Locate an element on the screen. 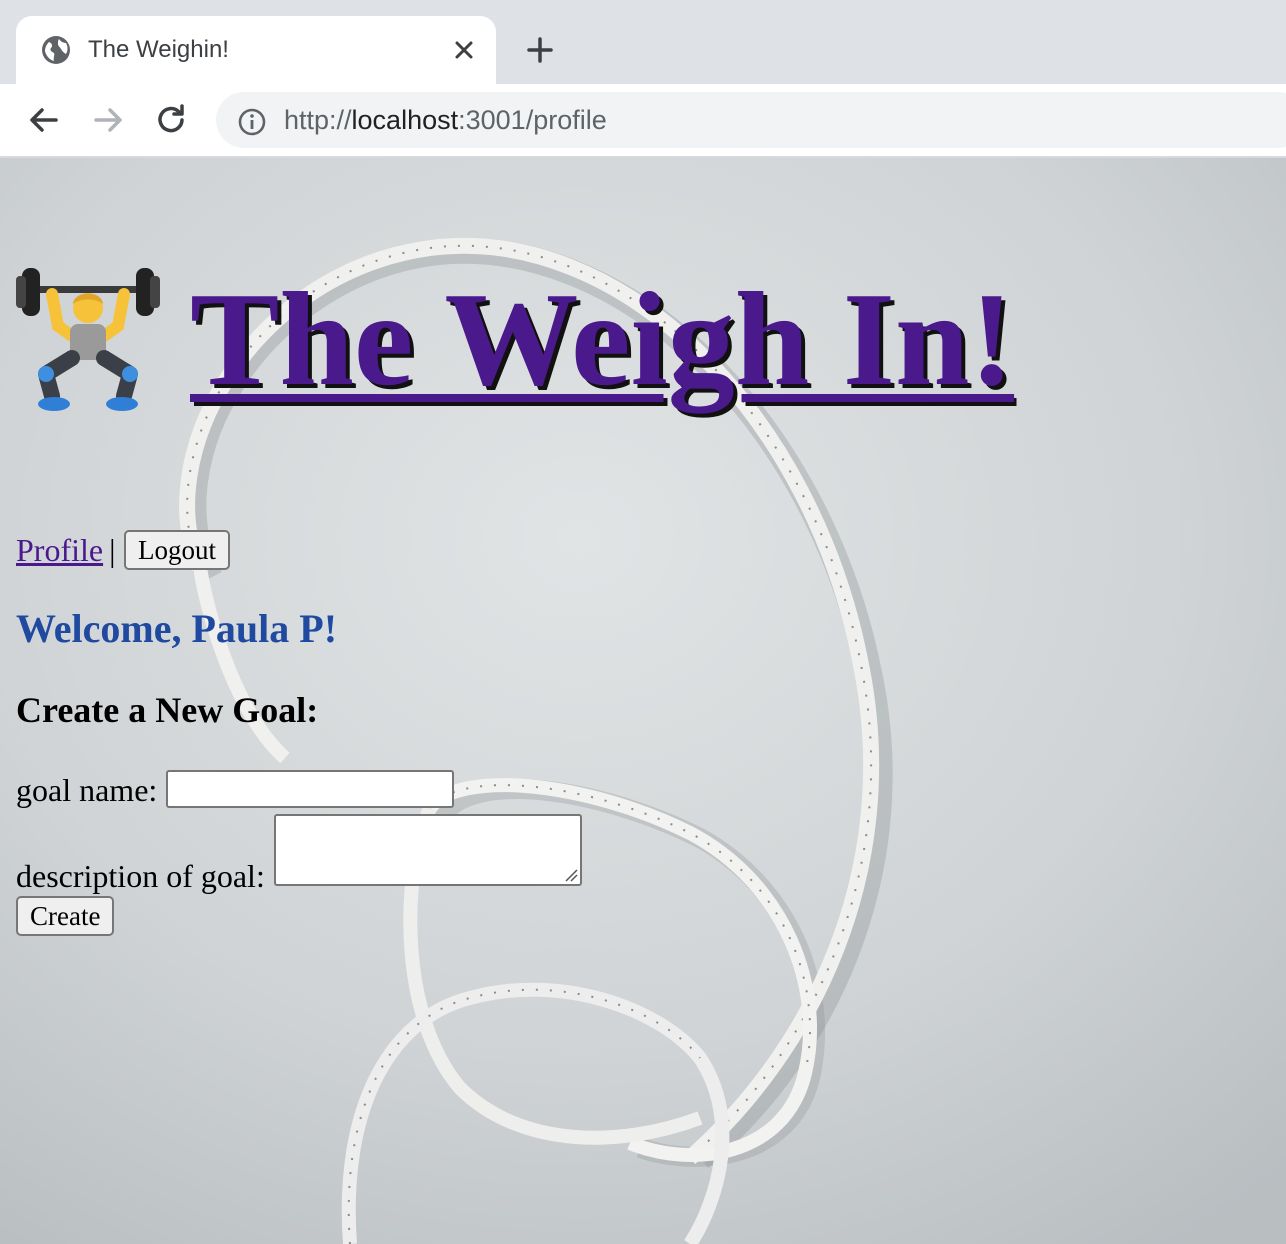  profile-link: Profile is located at coordinates (59, 550).